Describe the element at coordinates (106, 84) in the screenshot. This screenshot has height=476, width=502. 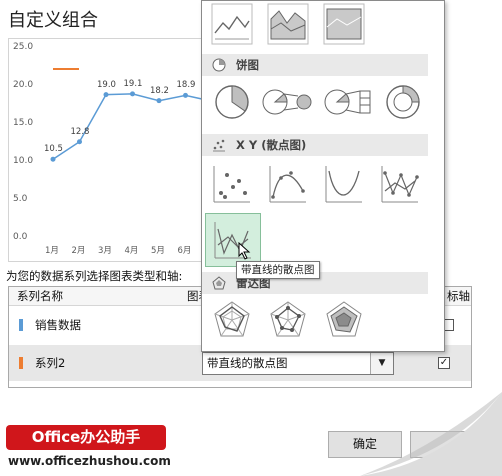
I see `data-label: 19.0` at that location.